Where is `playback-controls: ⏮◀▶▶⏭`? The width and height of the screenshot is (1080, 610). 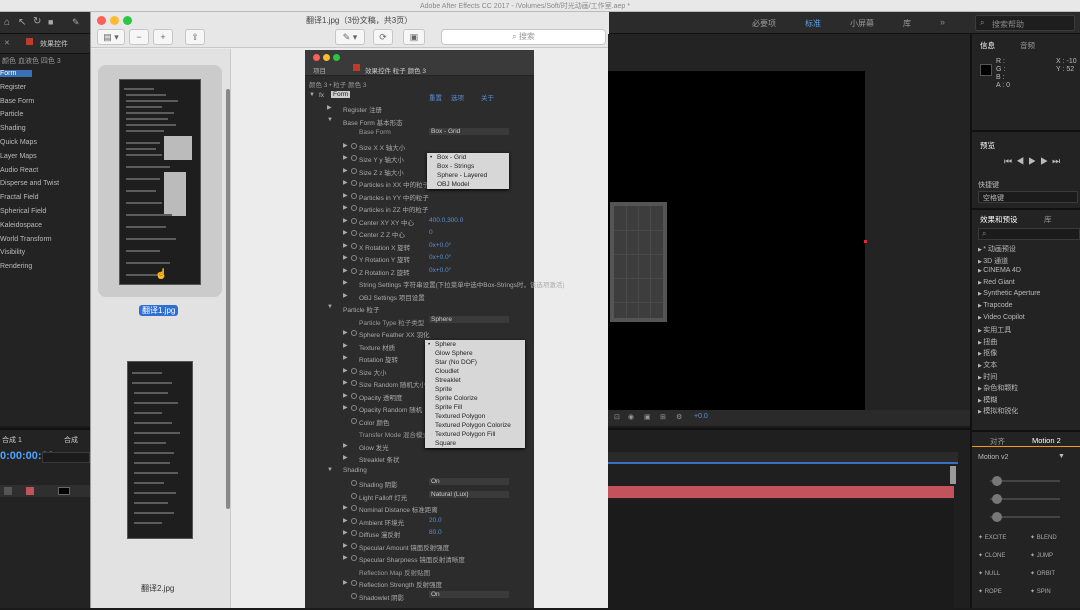
playback-controls: ⏮◀▶▶⏭ is located at coordinates (1034, 161).